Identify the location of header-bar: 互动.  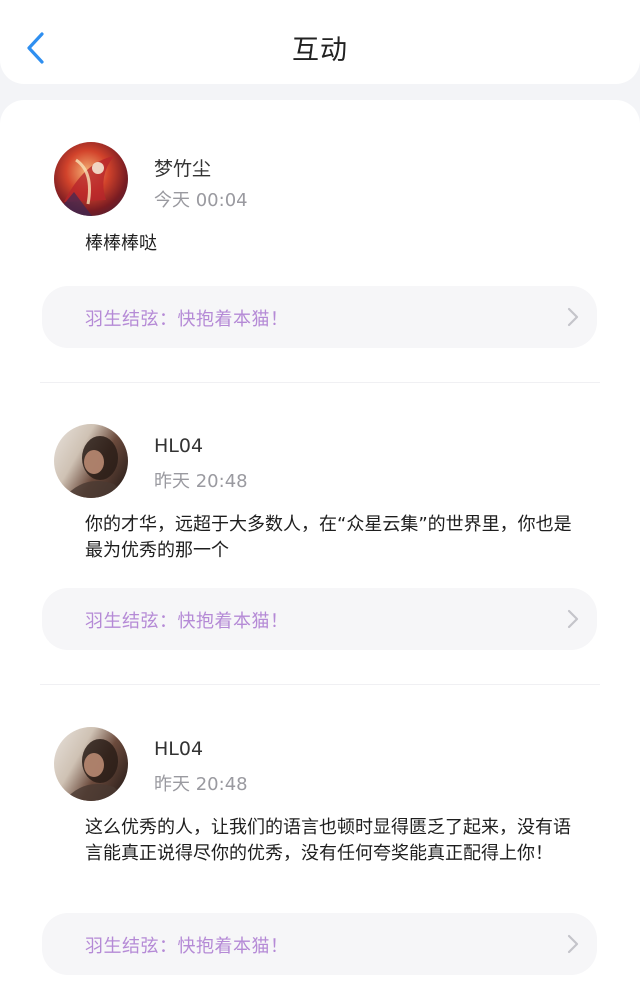
(320, 42).